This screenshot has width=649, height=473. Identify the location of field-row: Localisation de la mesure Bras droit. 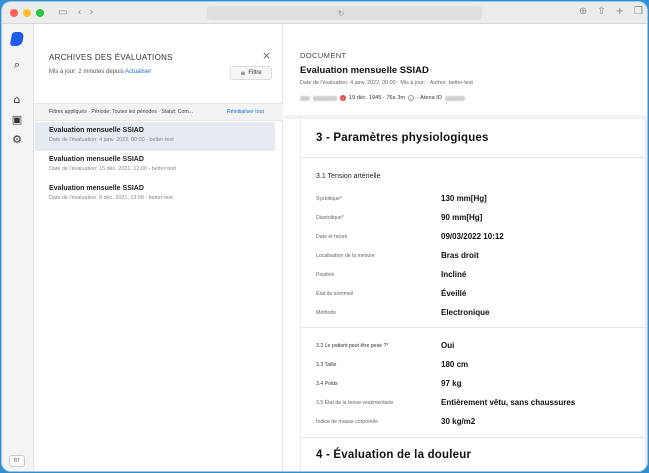
(481, 257).